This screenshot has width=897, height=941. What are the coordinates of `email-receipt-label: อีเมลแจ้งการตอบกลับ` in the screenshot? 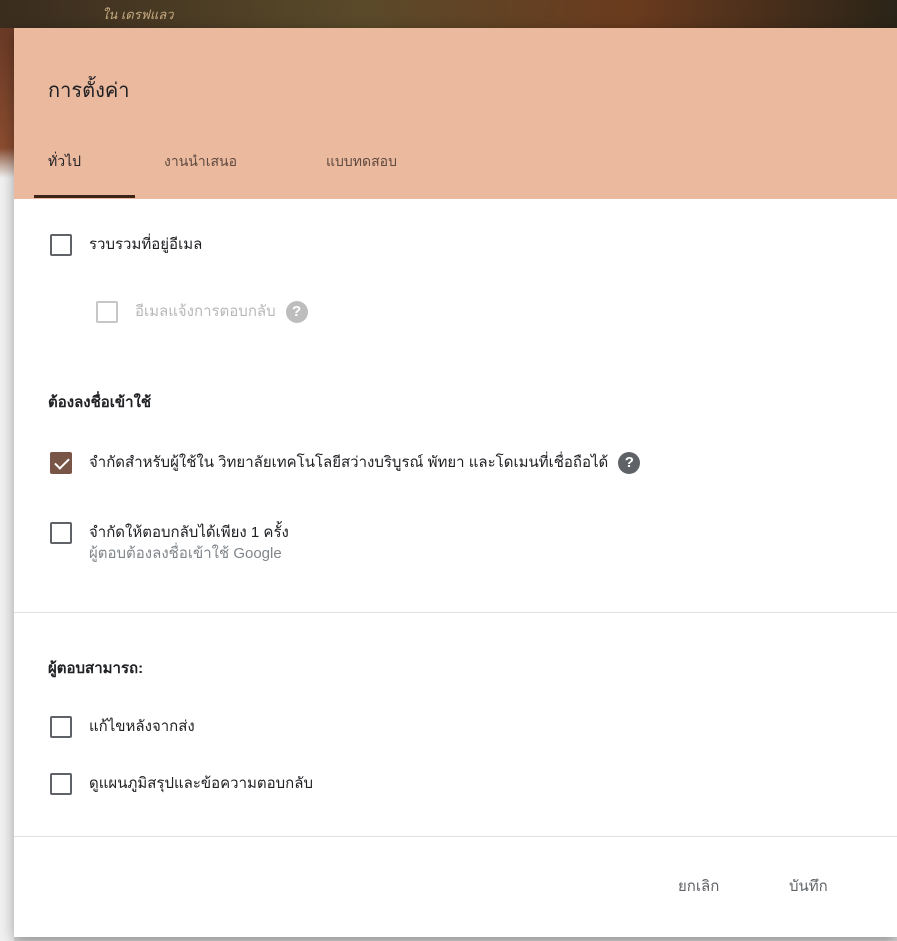 It's located at (205, 311).